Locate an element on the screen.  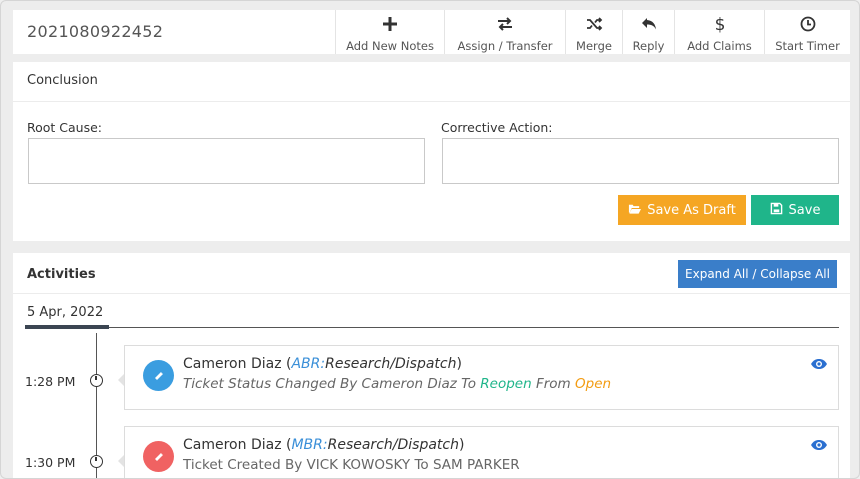
add-claims-label: Add Claims is located at coordinates (719, 46).